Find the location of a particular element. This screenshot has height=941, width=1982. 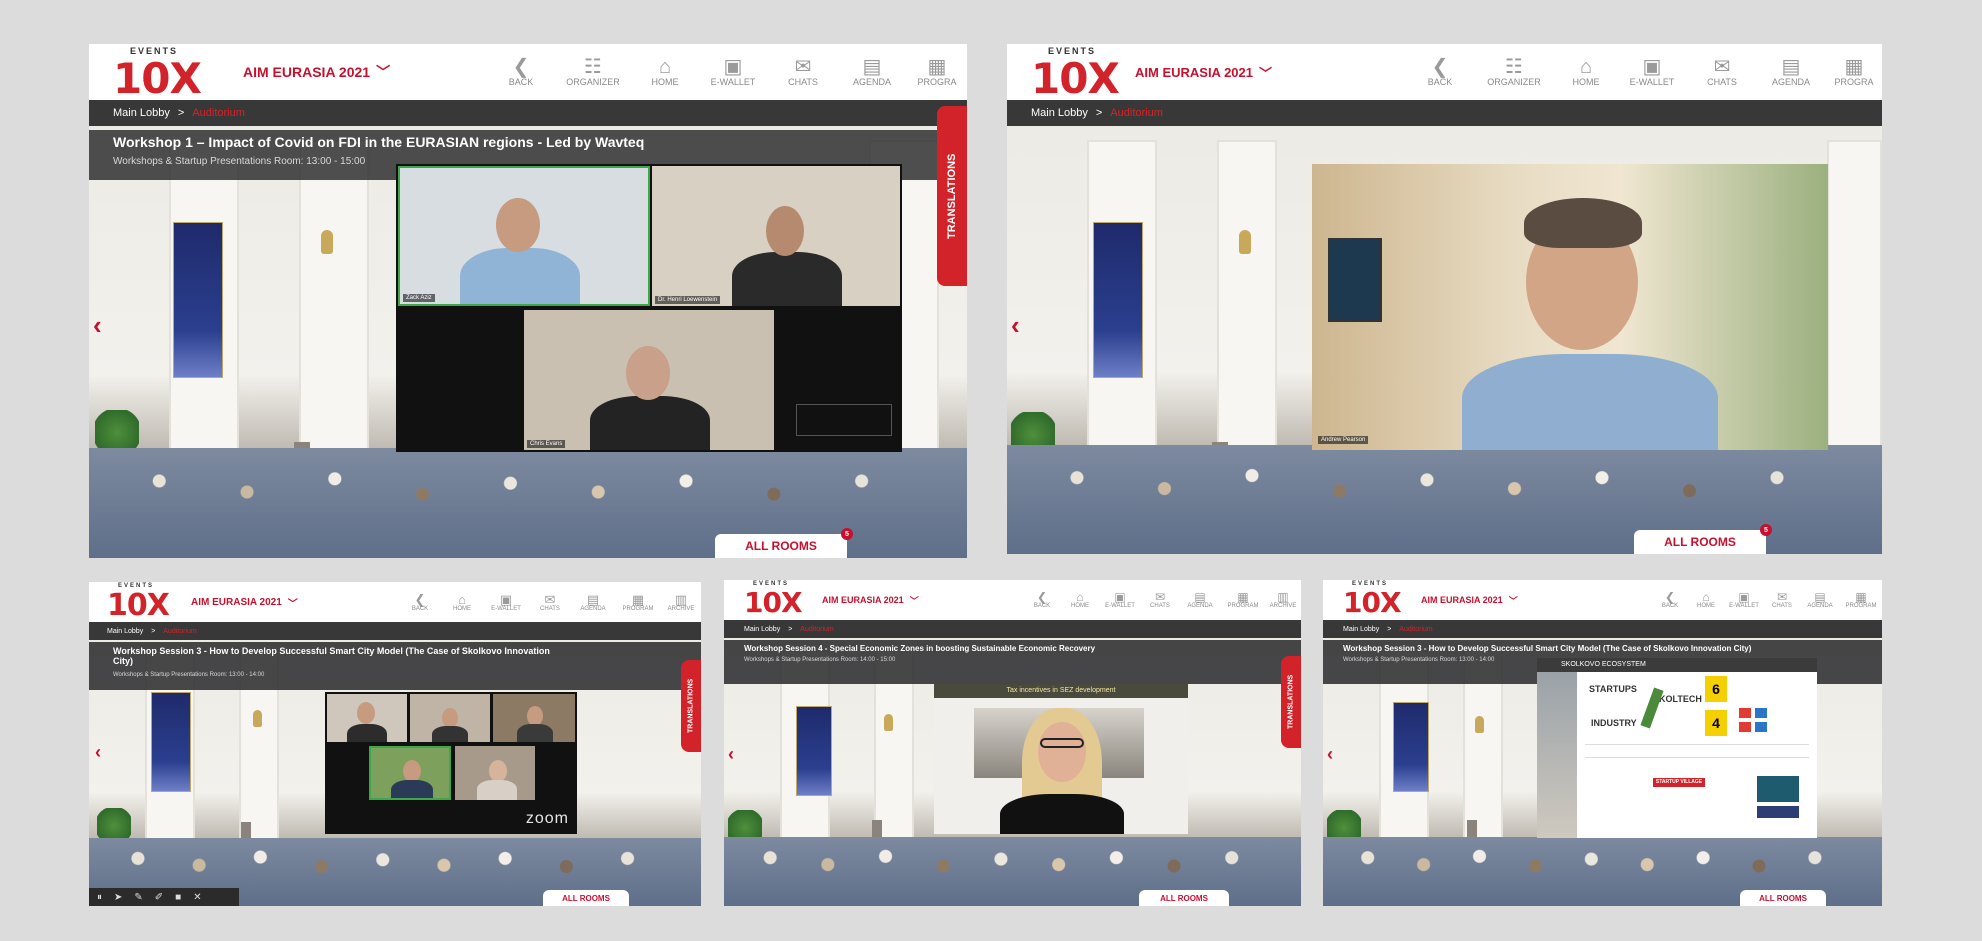

event-banner is located at coordinates (171, 742).